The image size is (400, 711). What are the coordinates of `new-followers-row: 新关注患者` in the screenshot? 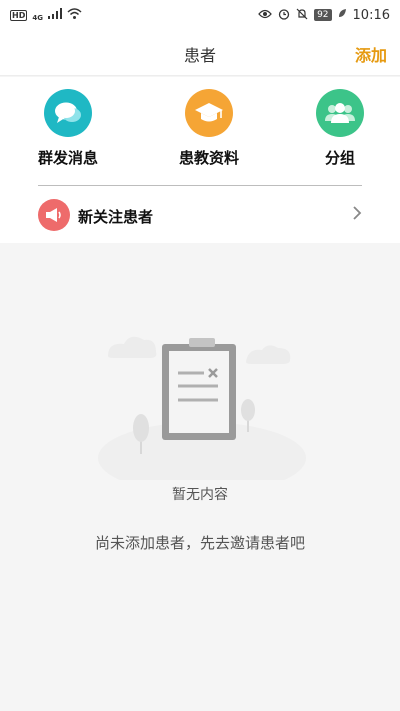 It's located at (200, 216).